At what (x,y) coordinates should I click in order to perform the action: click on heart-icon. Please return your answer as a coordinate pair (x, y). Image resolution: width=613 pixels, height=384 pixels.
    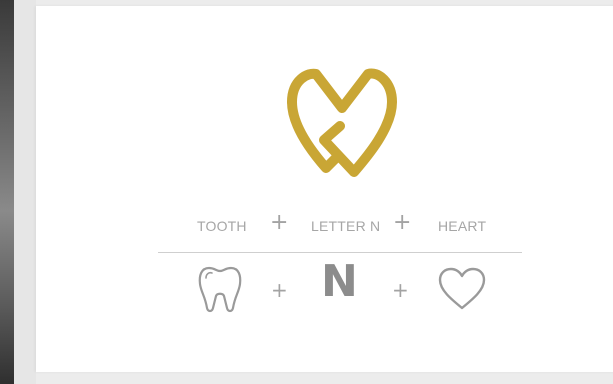
    Looking at the image, I should click on (462, 288).